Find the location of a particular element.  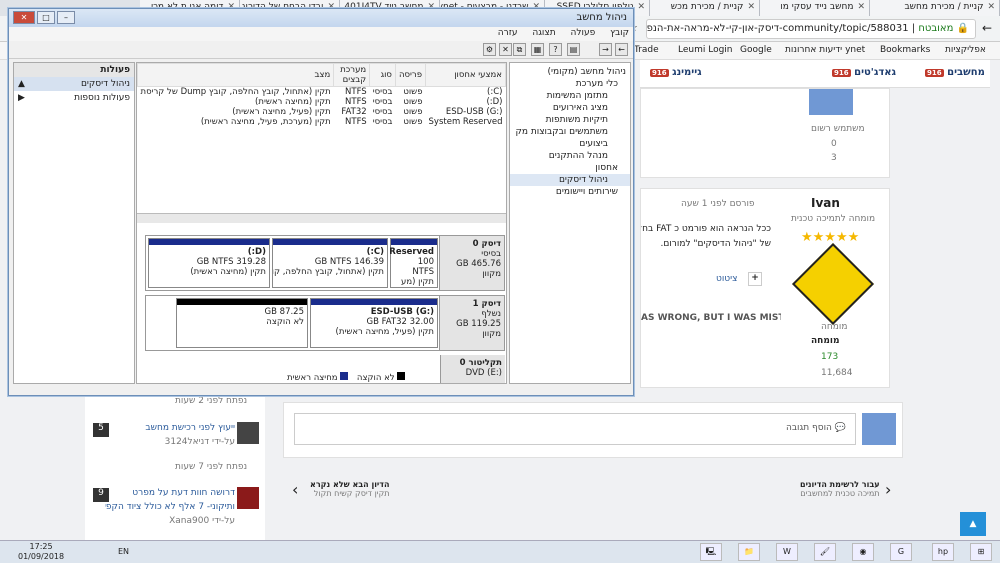

topic-title: דרושה חוות דעת על מפרט is located at coordinates (170, 493).